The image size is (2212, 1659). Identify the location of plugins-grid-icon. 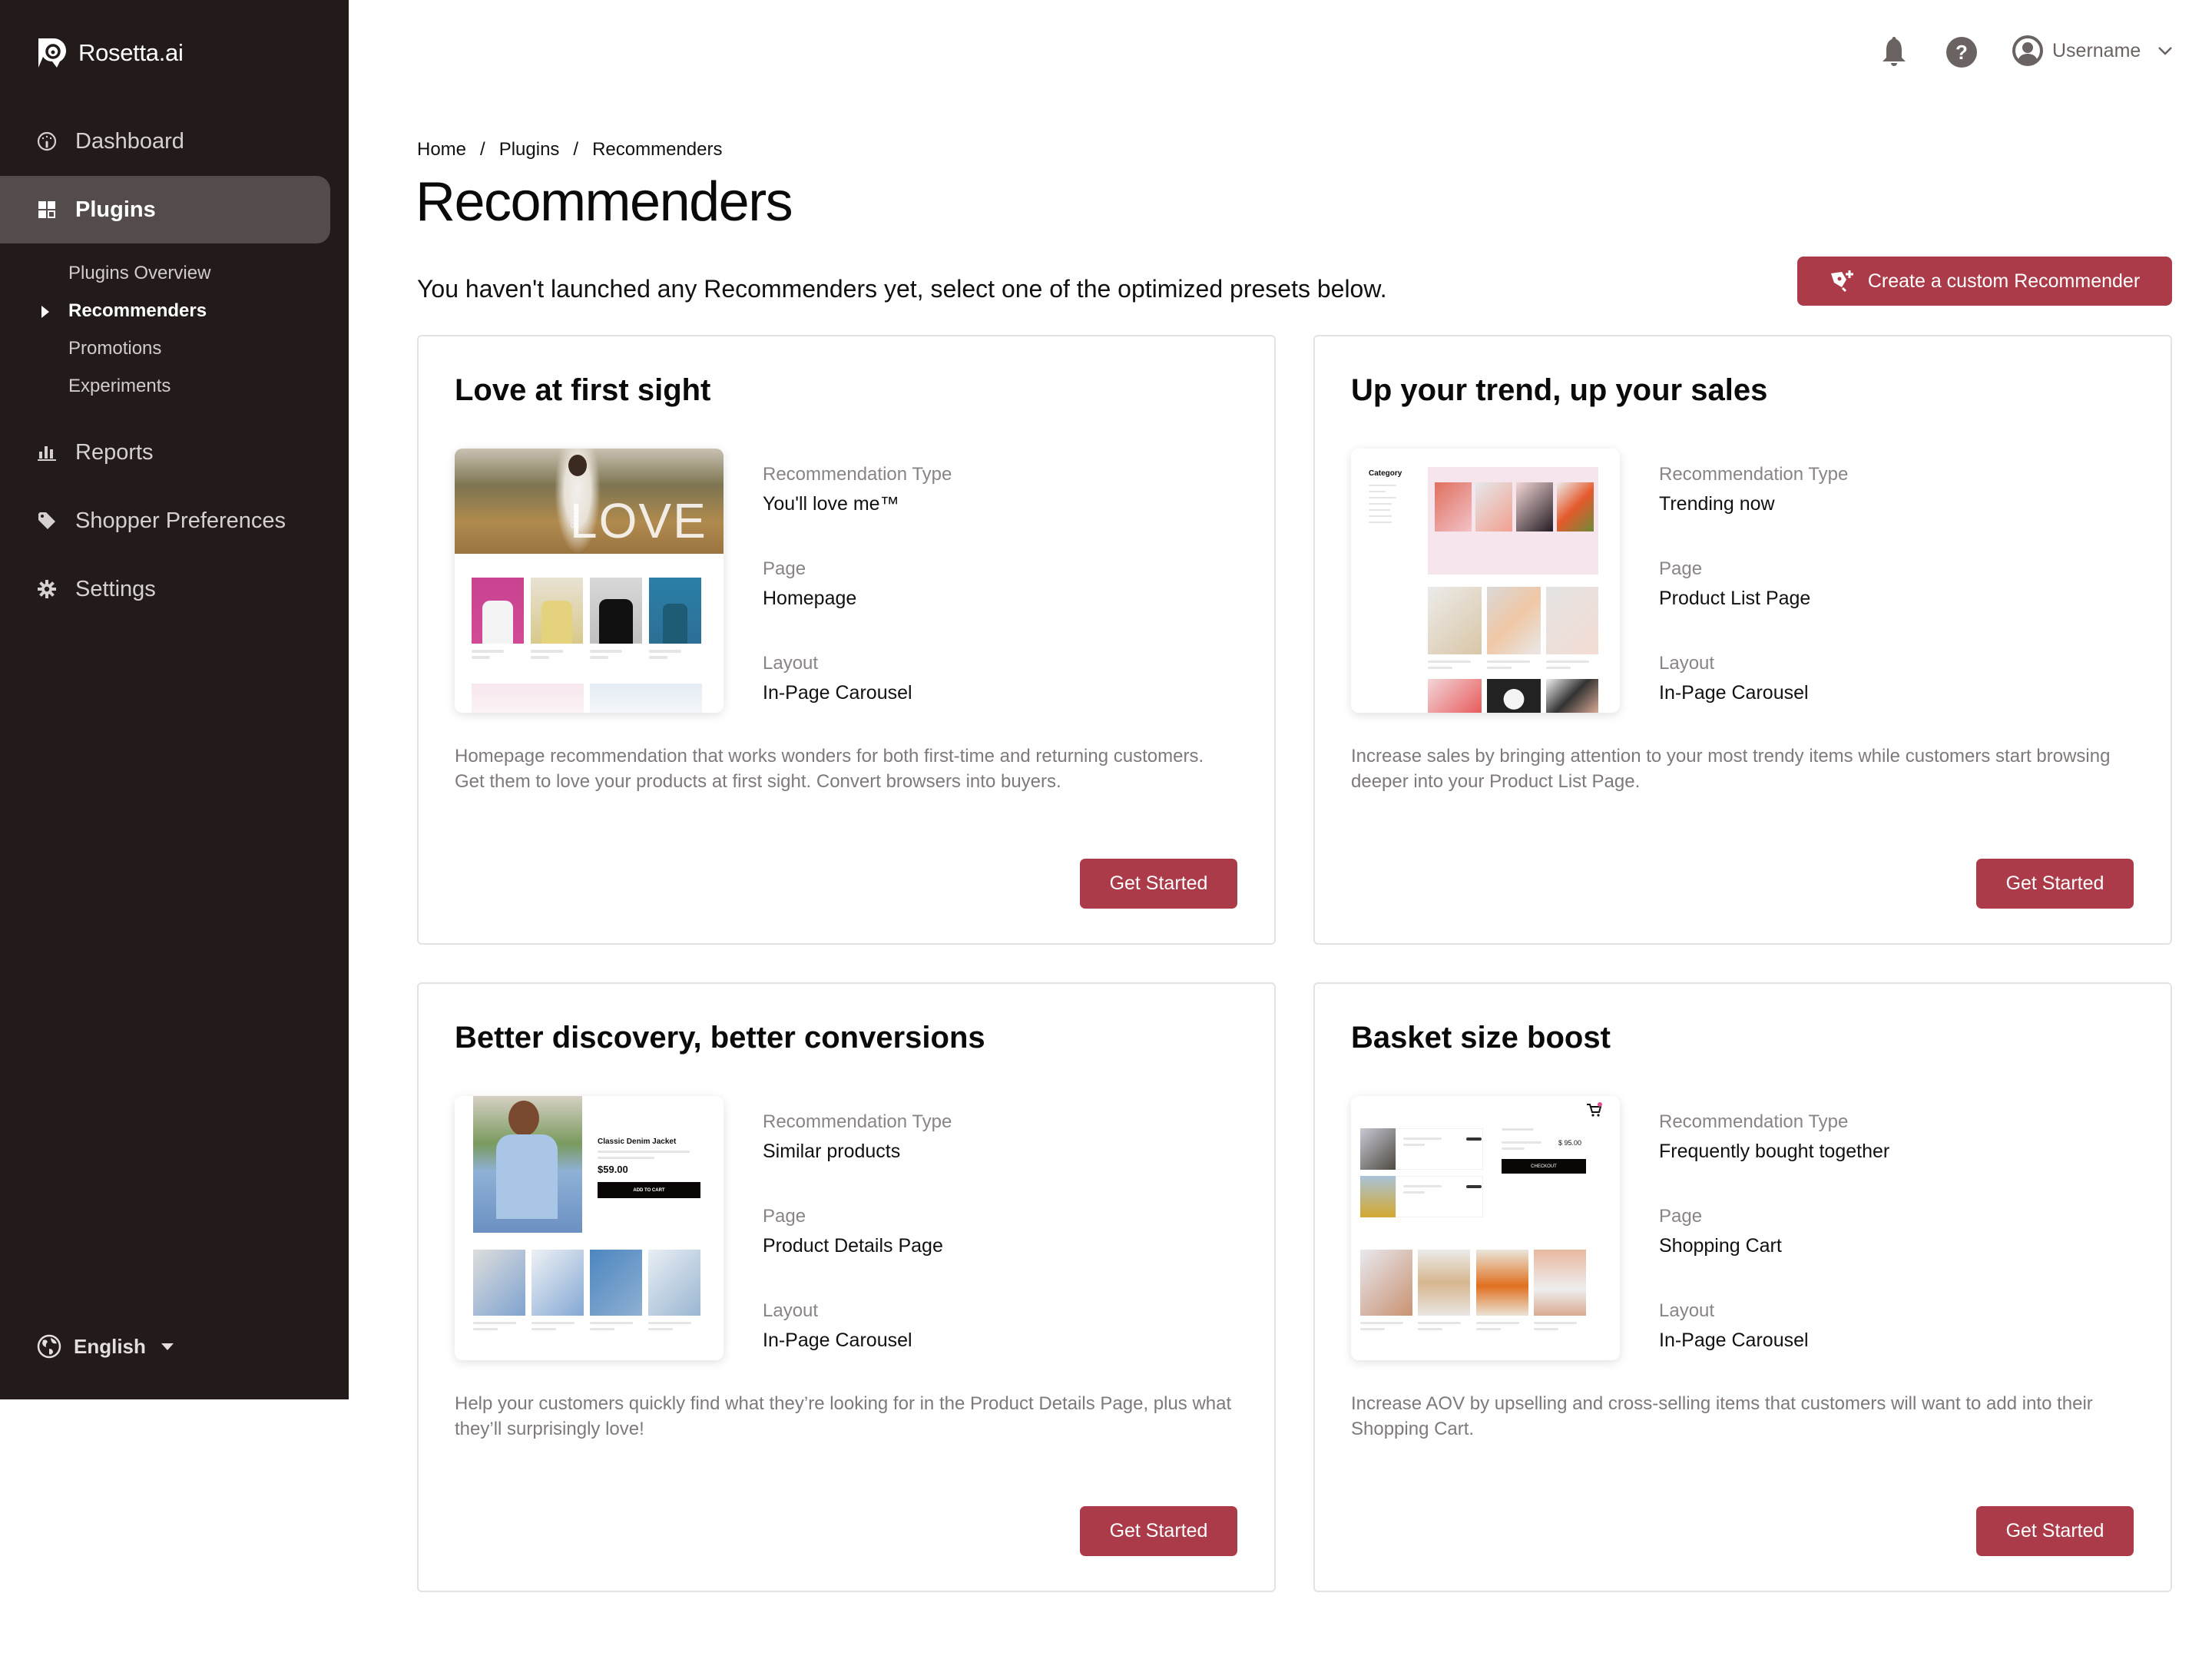
(47, 210).